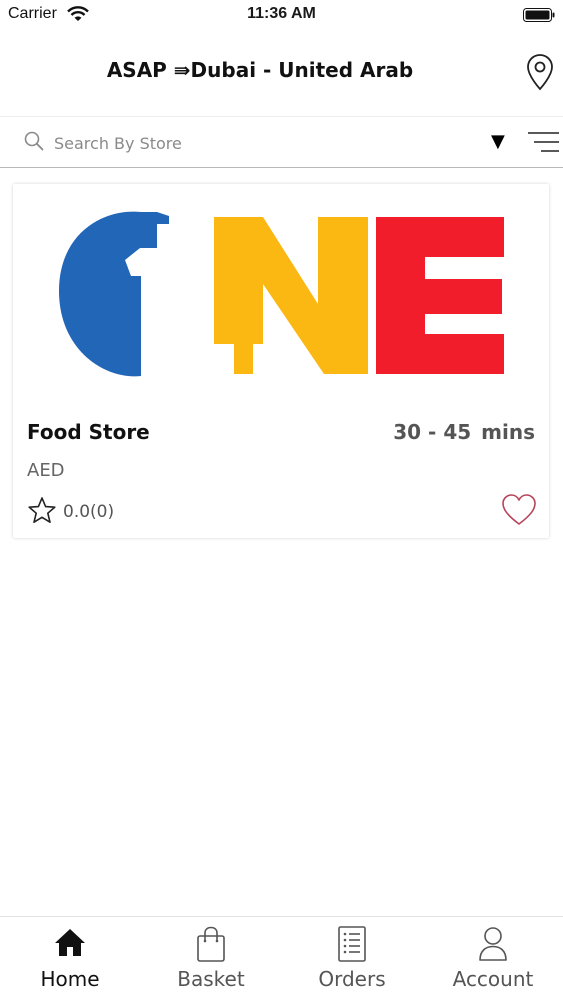 This screenshot has width=563, height=1001. Describe the element at coordinates (34, 143) in the screenshot. I see `search-icon` at that location.